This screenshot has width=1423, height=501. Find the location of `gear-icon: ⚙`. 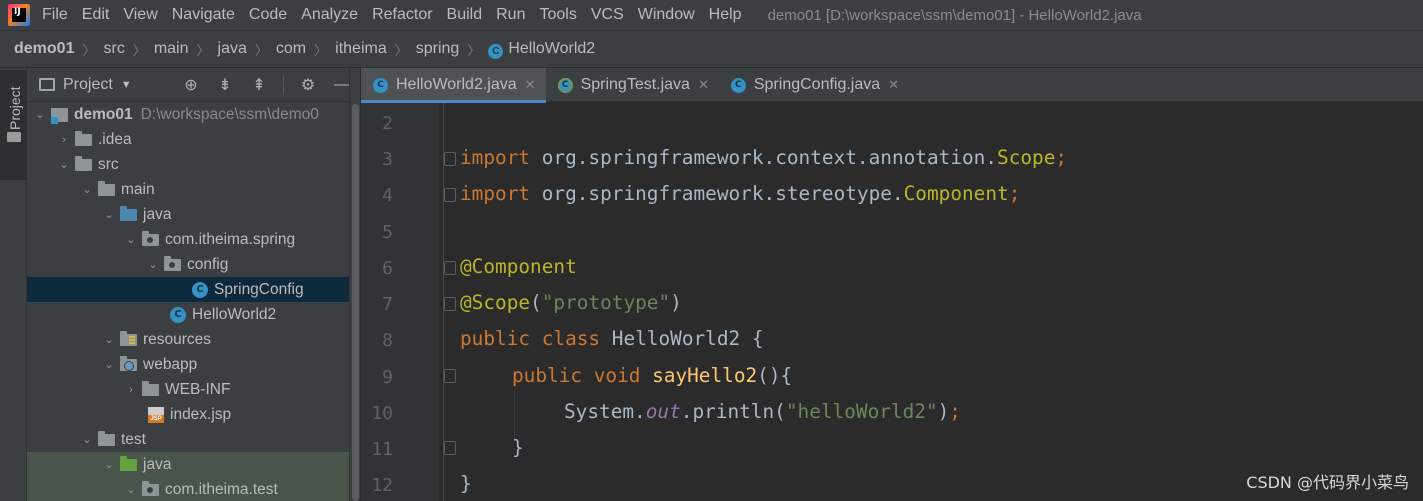

gear-icon: ⚙ is located at coordinates (308, 85).